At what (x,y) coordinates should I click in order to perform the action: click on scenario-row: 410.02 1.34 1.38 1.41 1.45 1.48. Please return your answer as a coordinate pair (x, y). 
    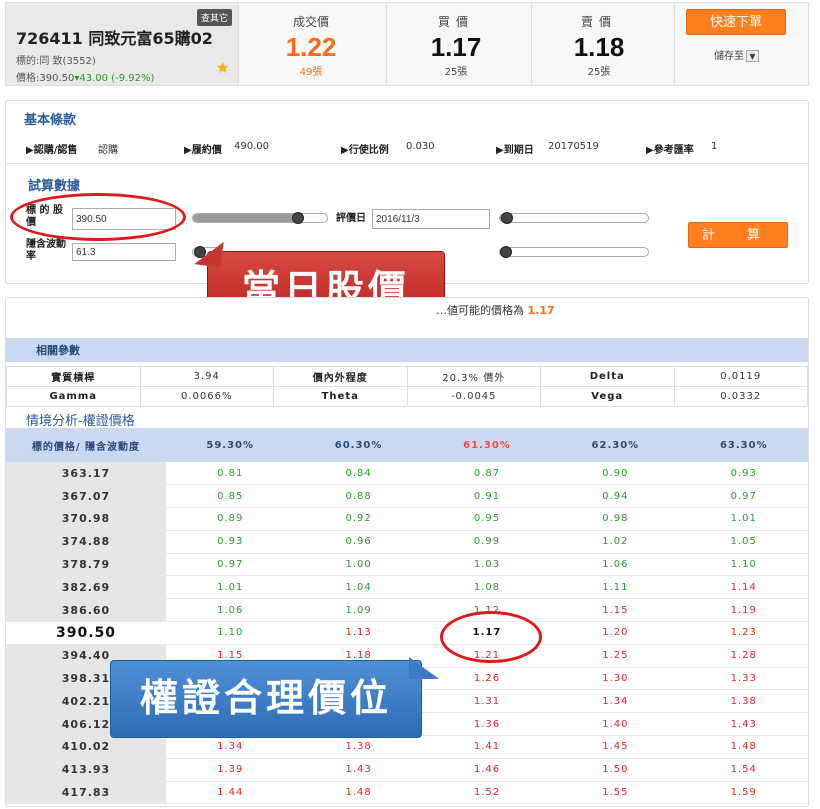
    Looking at the image, I should click on (407, 747).